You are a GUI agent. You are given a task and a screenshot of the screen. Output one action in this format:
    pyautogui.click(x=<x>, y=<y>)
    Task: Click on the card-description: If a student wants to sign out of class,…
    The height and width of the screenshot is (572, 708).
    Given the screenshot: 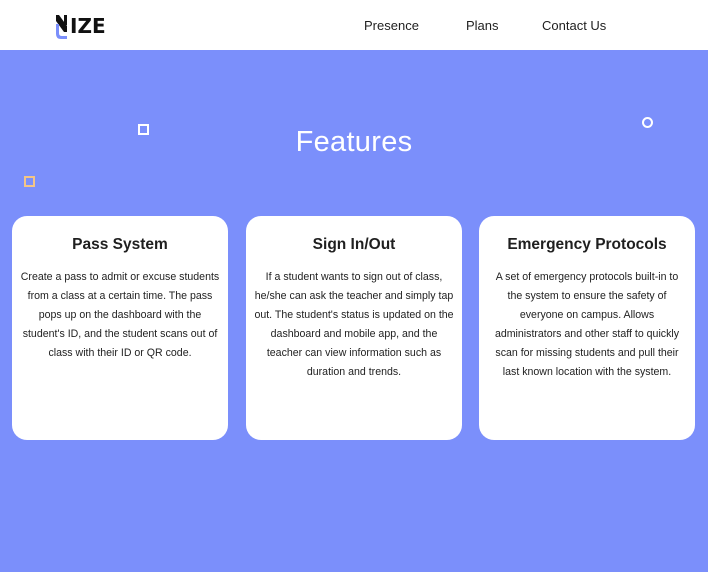 What is the action you would take?
    pyautogui.click(x=354, y=324)
    